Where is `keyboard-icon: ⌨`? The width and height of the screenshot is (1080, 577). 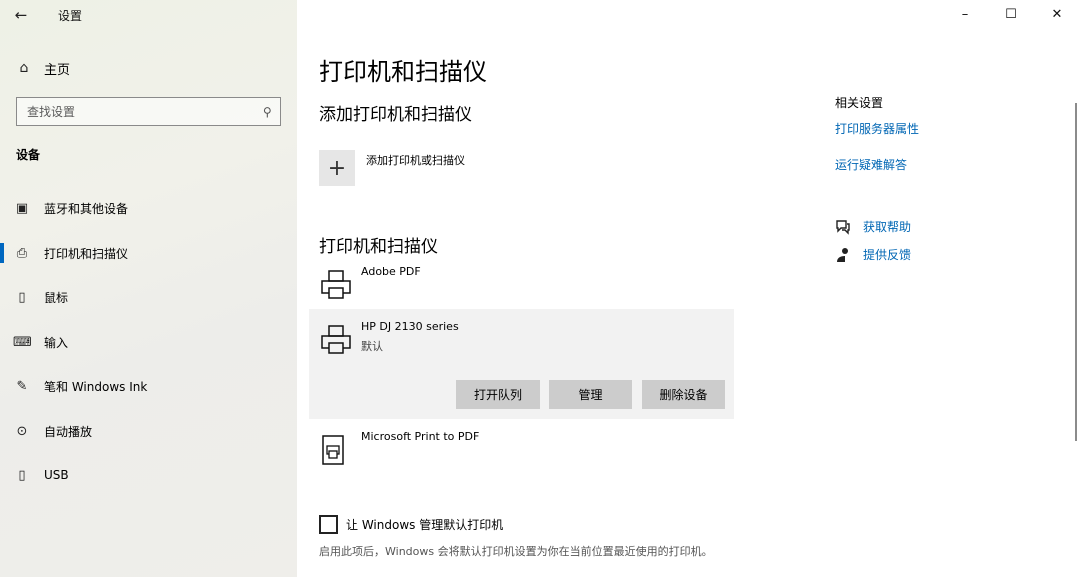 keyboard-icon: ⌨ is located at coordinates (22, 342).